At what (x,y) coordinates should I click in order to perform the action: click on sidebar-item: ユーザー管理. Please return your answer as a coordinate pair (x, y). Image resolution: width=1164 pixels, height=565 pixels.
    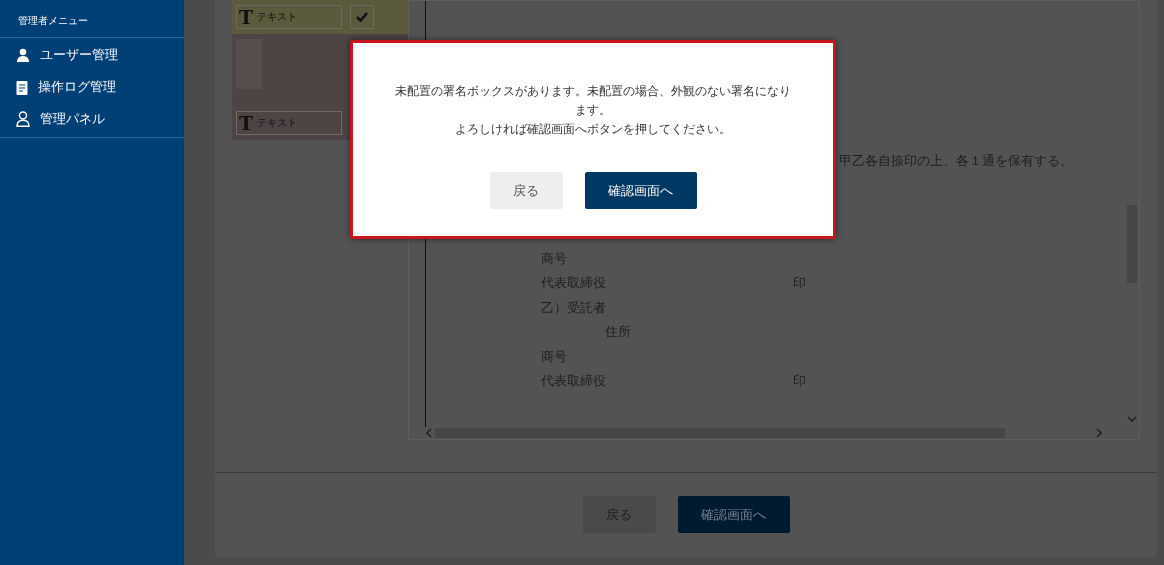
    Looking at the image, I should click on (92, 55).